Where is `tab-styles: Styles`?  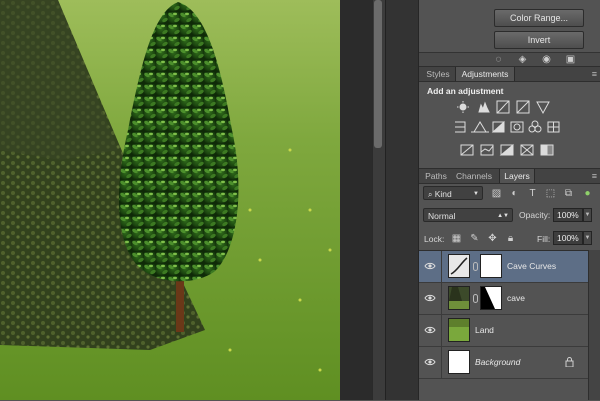
tab-styles: Styles is located at coordinates (438, 74).